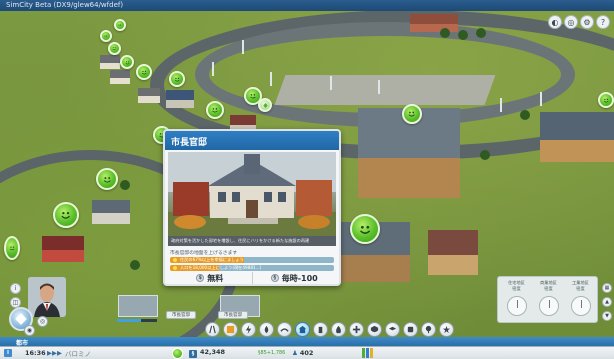  What do you see at coordinates (580, 298) in the screenshot?
I see `density-column: 工業地区 密度` at bounding box center [580, 298].